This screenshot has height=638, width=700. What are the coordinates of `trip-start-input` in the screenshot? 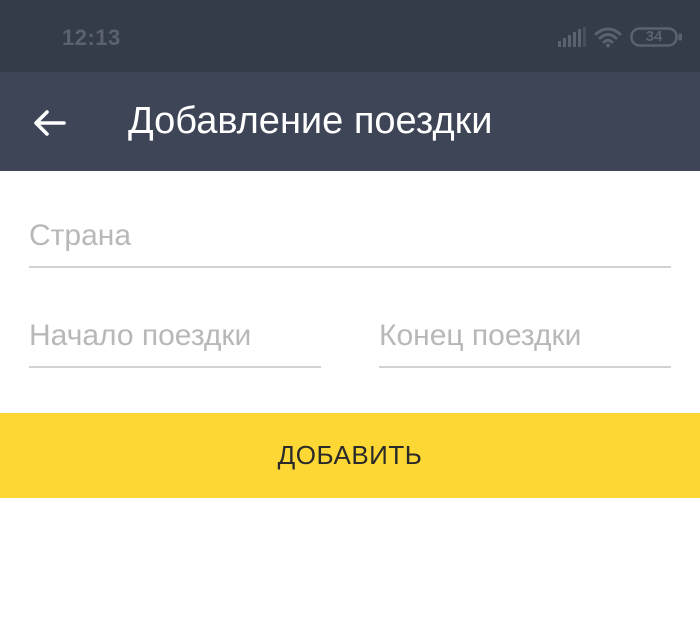 It's located at (175, 336).